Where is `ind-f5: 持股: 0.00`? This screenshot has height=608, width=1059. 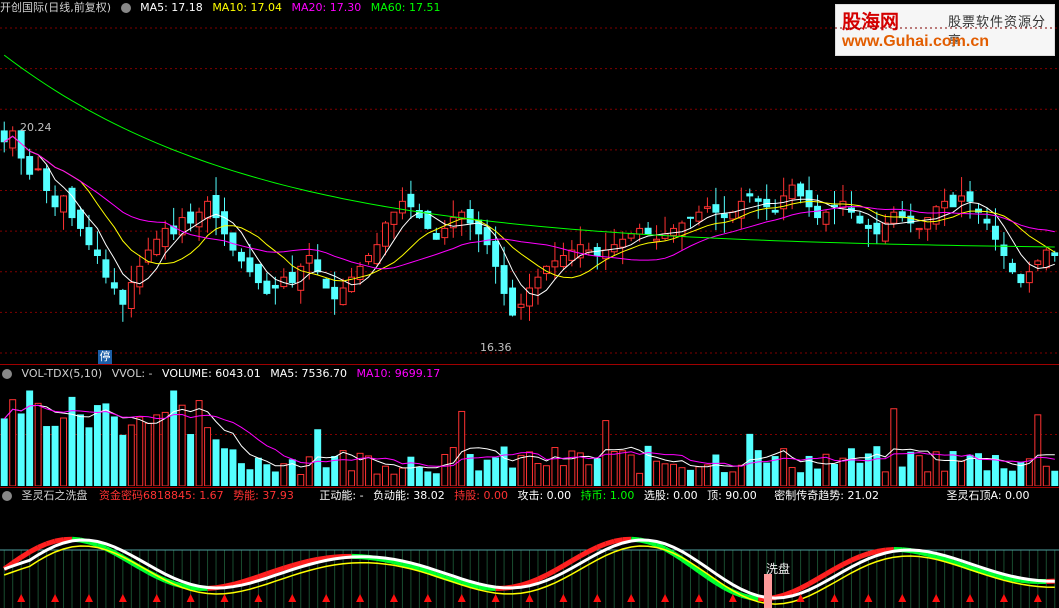
ind-f5: 持股: 0.00 is located at coordinates (481, 495).